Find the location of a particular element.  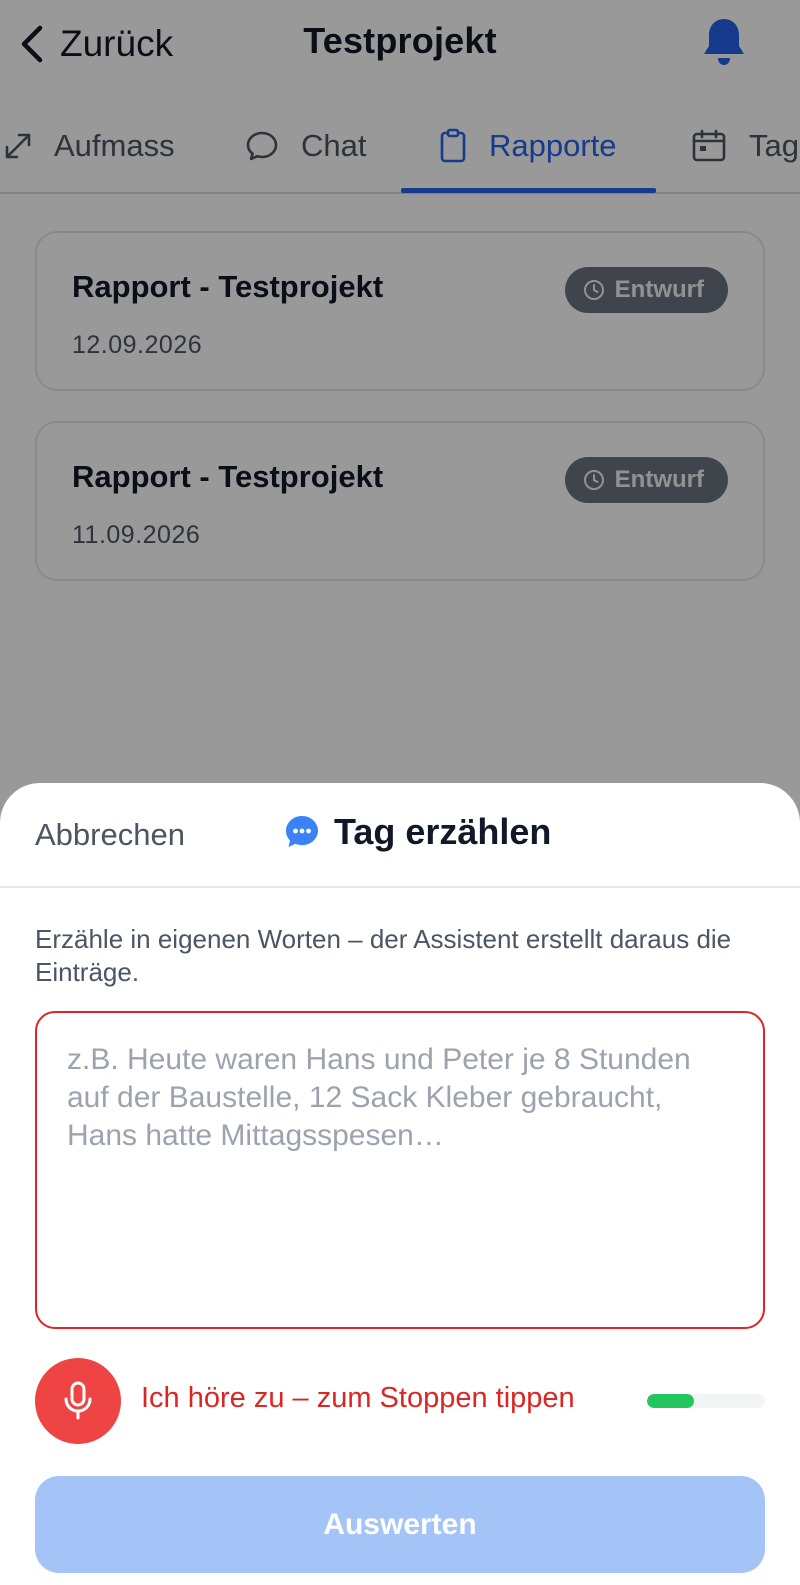

sheet-title: Tag erzählen is located at coordinates (443, 831).